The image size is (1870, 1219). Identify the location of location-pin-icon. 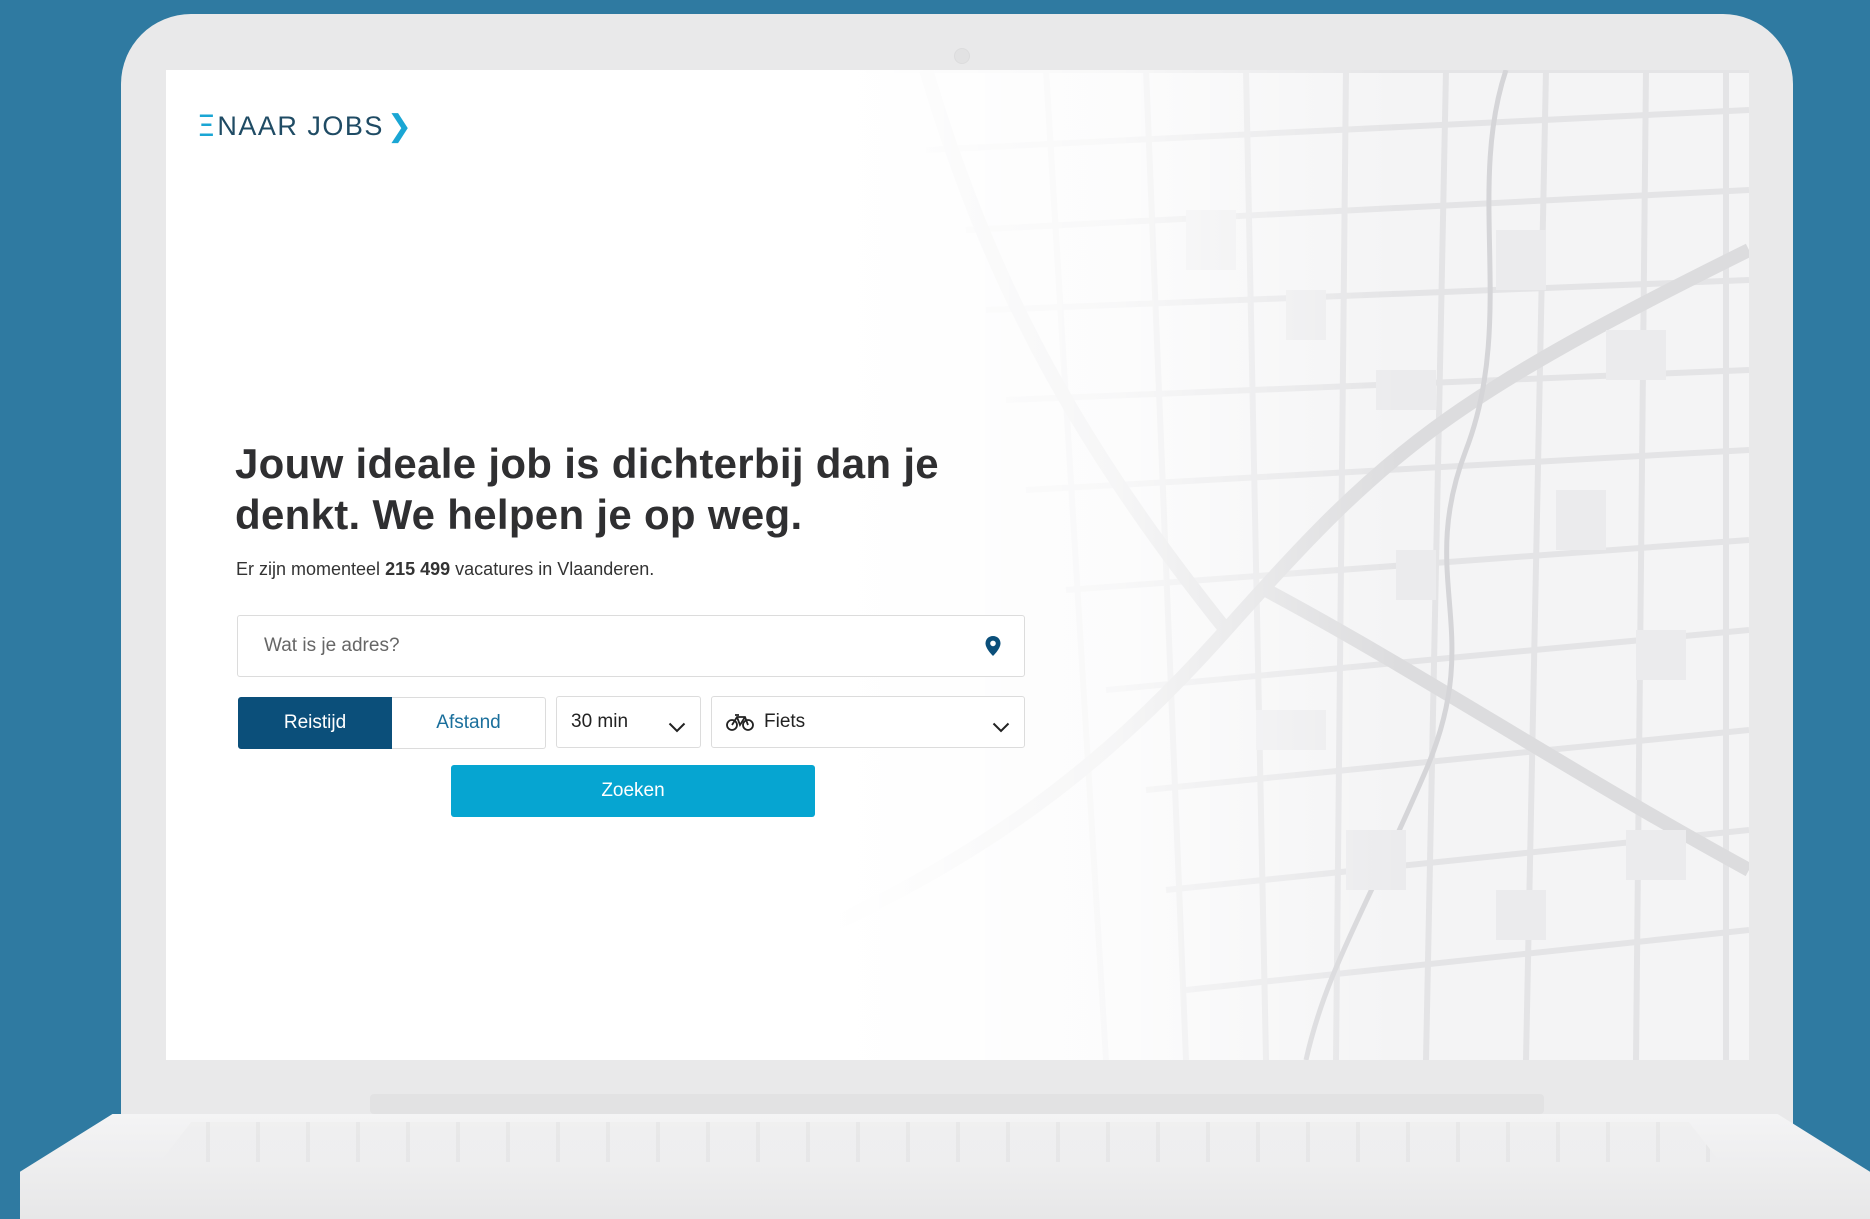
(993, 646).